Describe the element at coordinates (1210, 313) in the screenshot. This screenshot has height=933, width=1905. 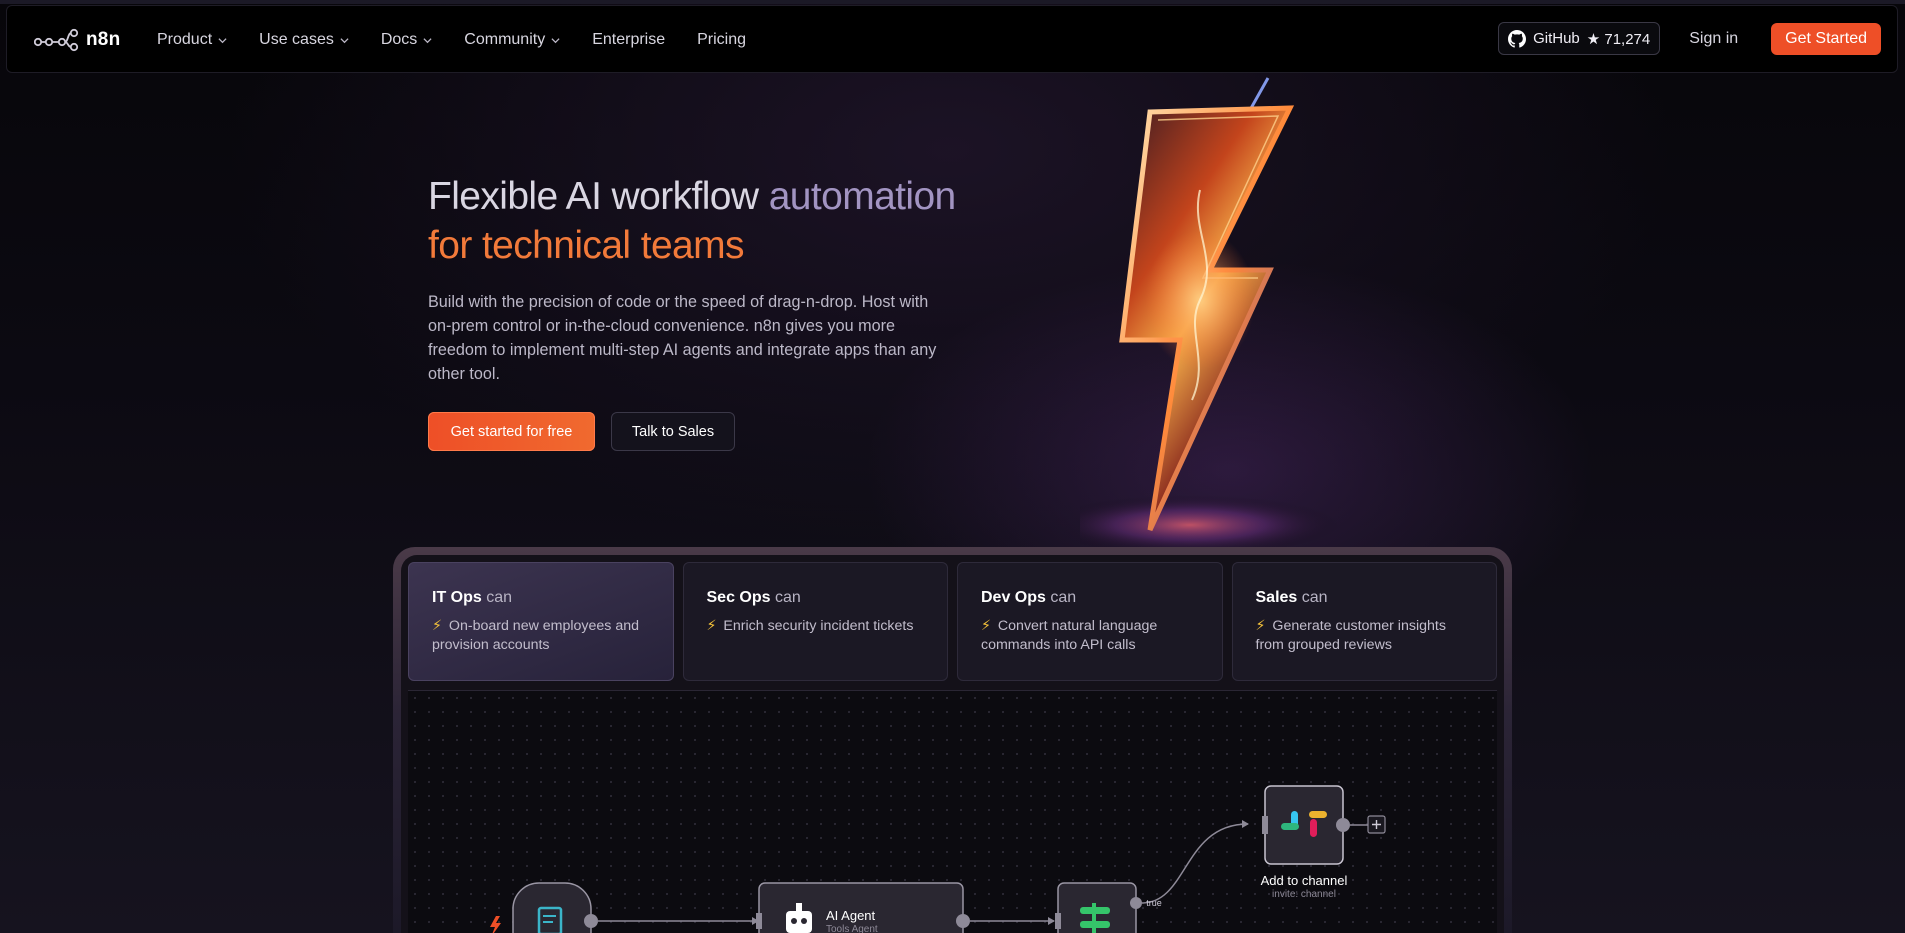
I see `lightning-bolt-illustration` at that location.